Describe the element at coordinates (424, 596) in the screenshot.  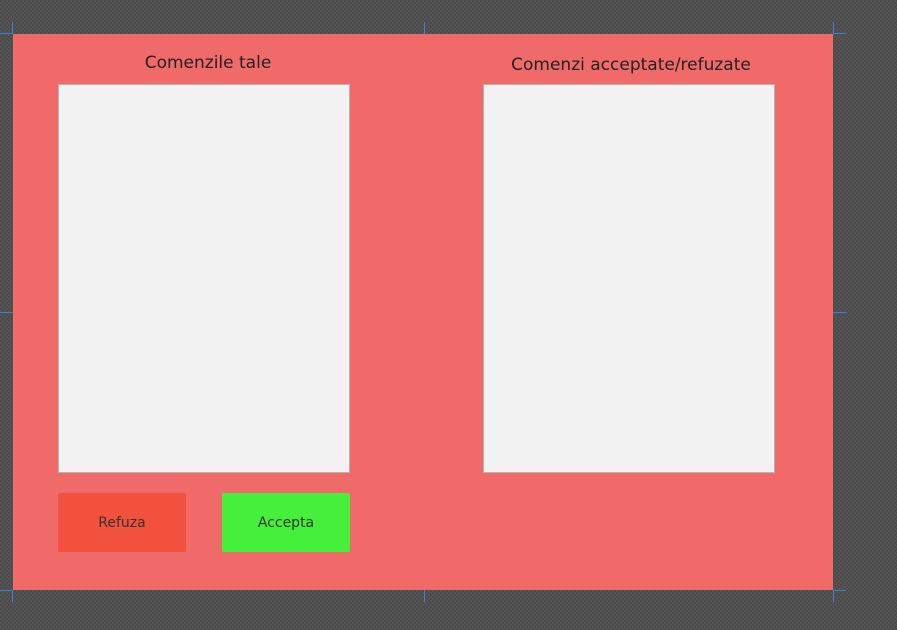
I see `anchor-marker-bottom-mid` at that location.